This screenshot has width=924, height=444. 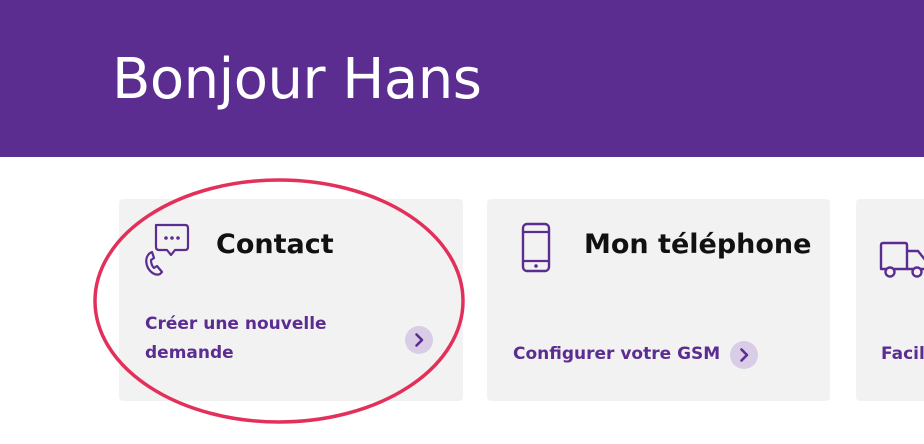 I want to click on my-phone-chevron-button, so click(x=744, y=355).